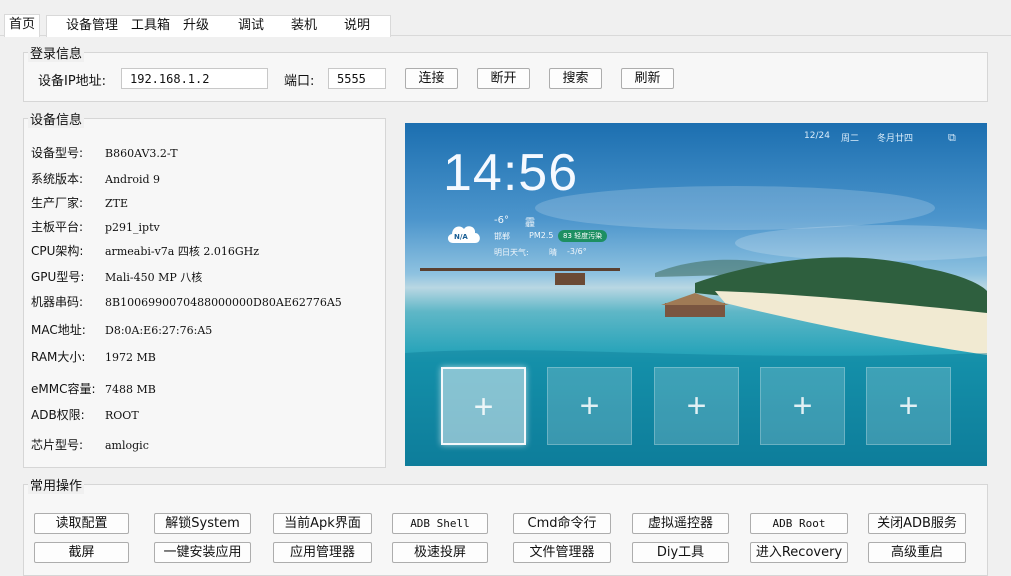  I want to click on info-row-serial: 机器串码: 8B1006990070488000000D80AE62776A5, so click(186, 301).